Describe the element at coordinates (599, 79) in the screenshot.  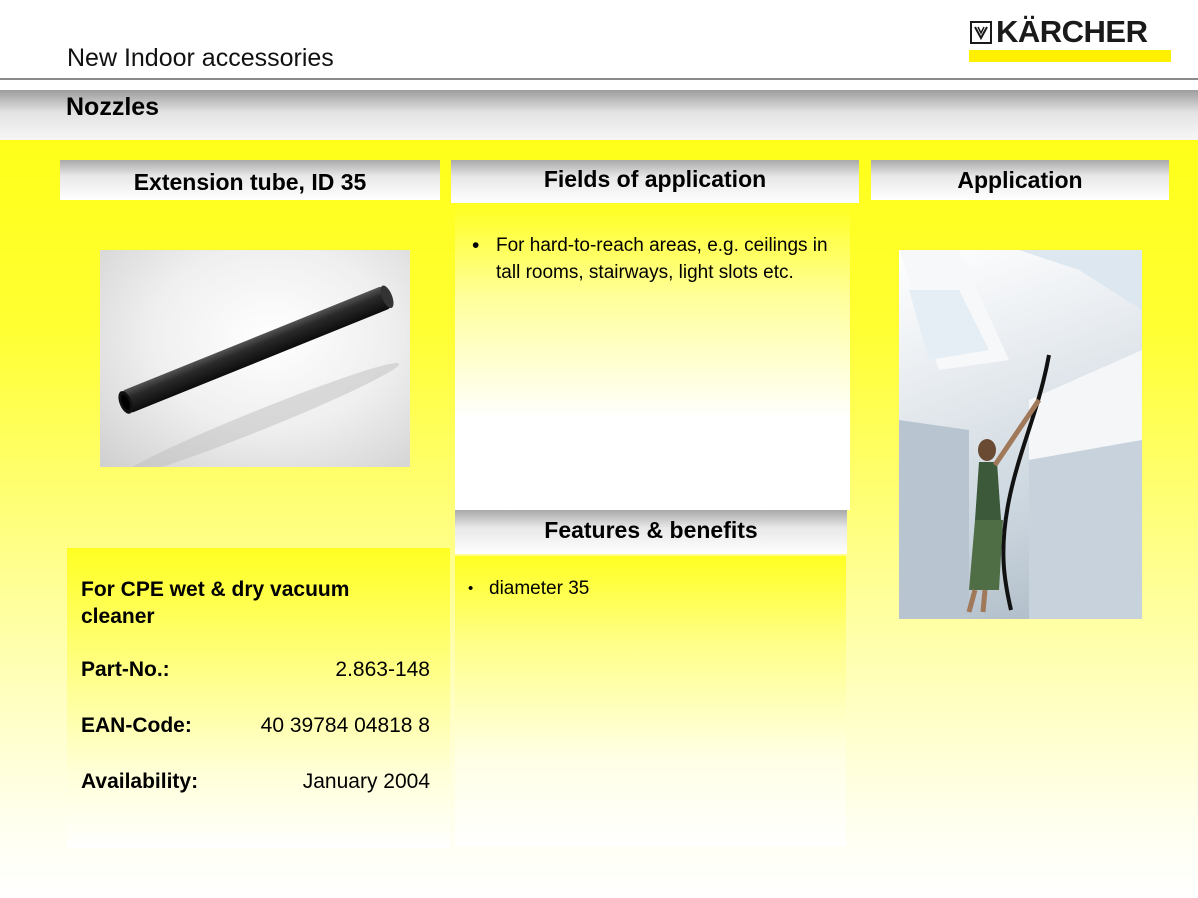
I see `header-divider` at that location.